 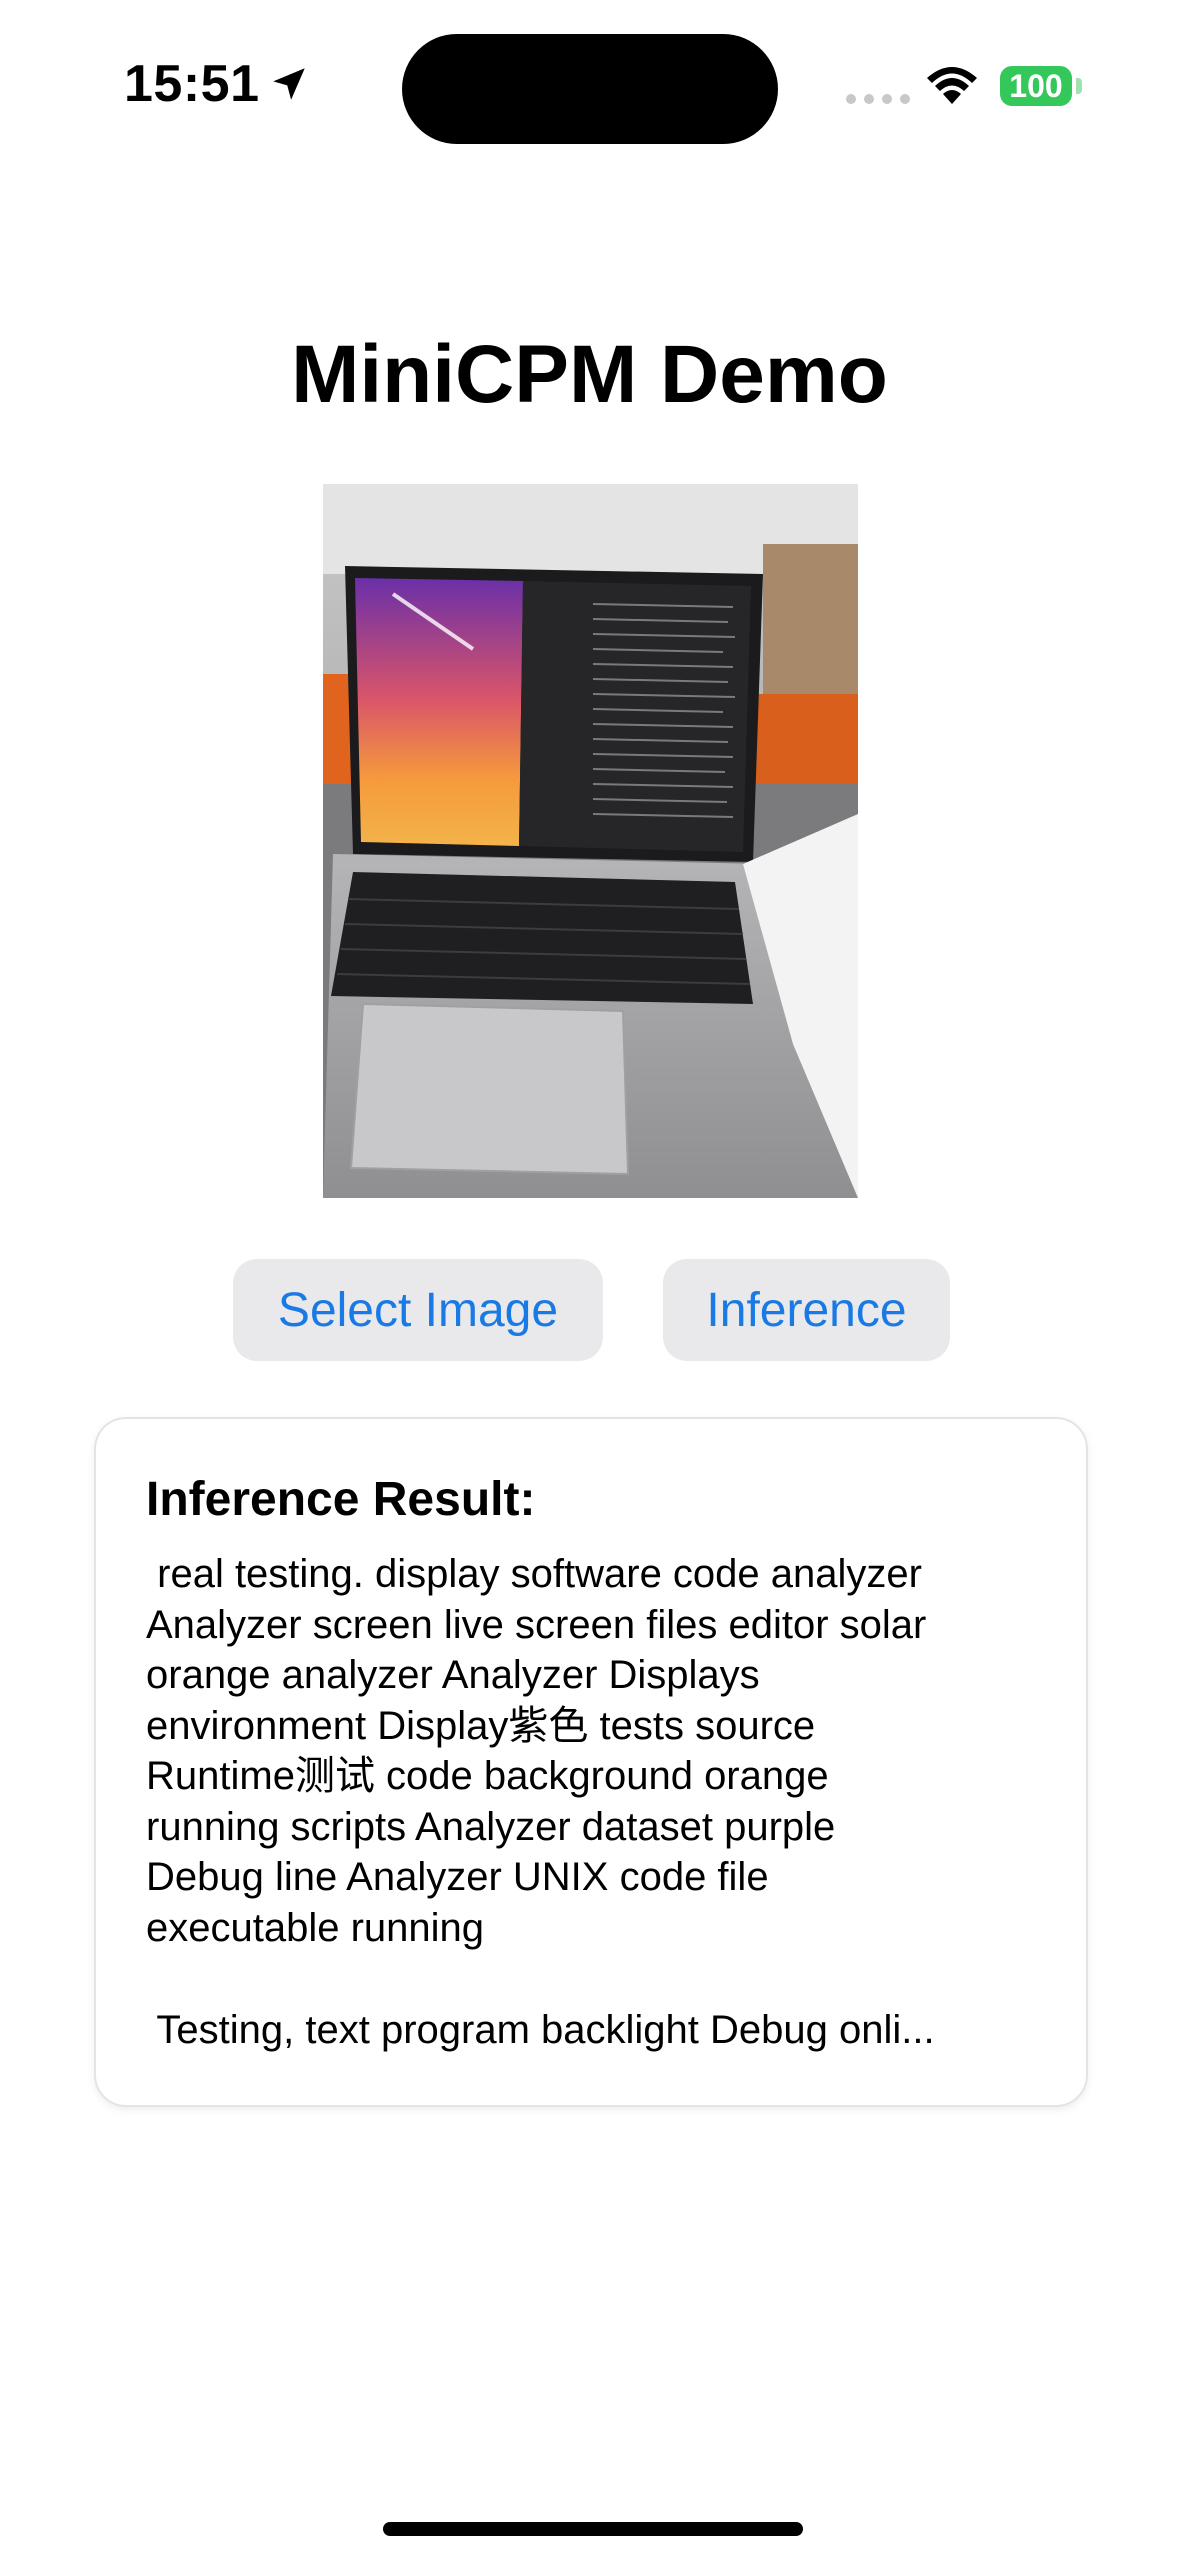 I want to click on inference-button: Inference, so click(x=806, y=1310).